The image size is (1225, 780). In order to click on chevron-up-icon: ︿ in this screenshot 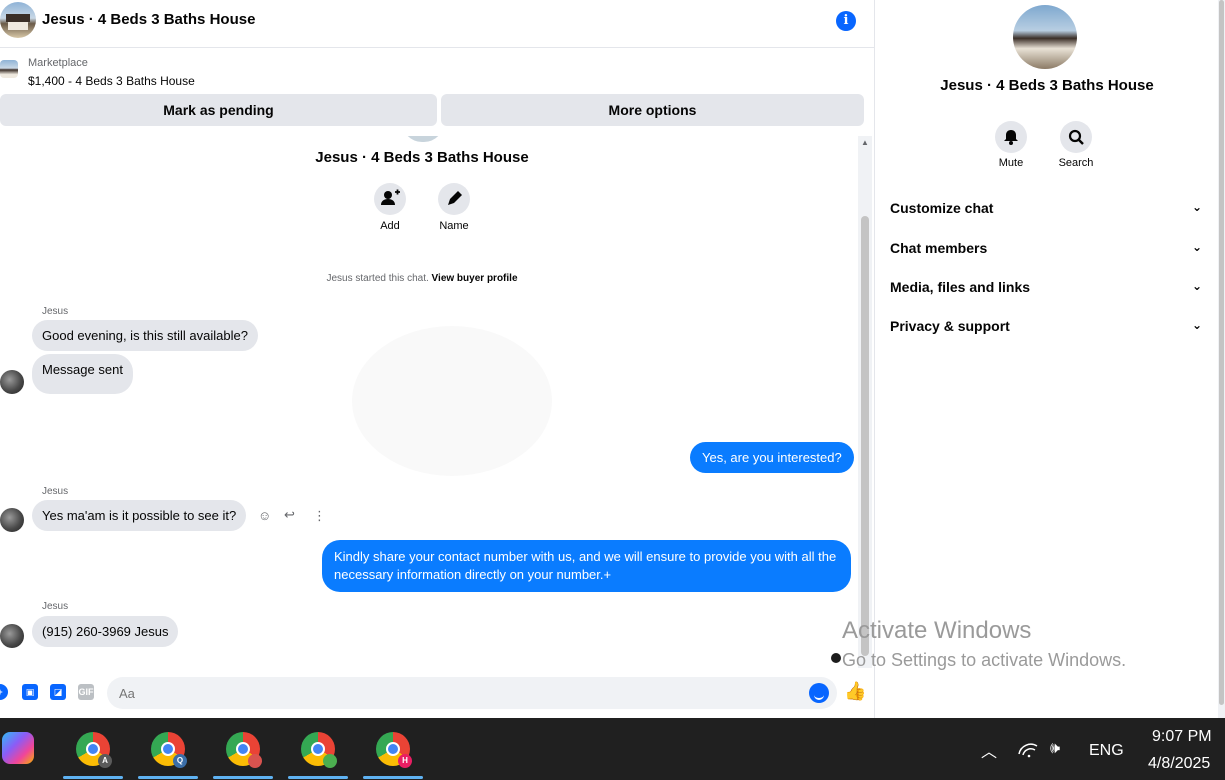, I will do `click(989, 750)`.